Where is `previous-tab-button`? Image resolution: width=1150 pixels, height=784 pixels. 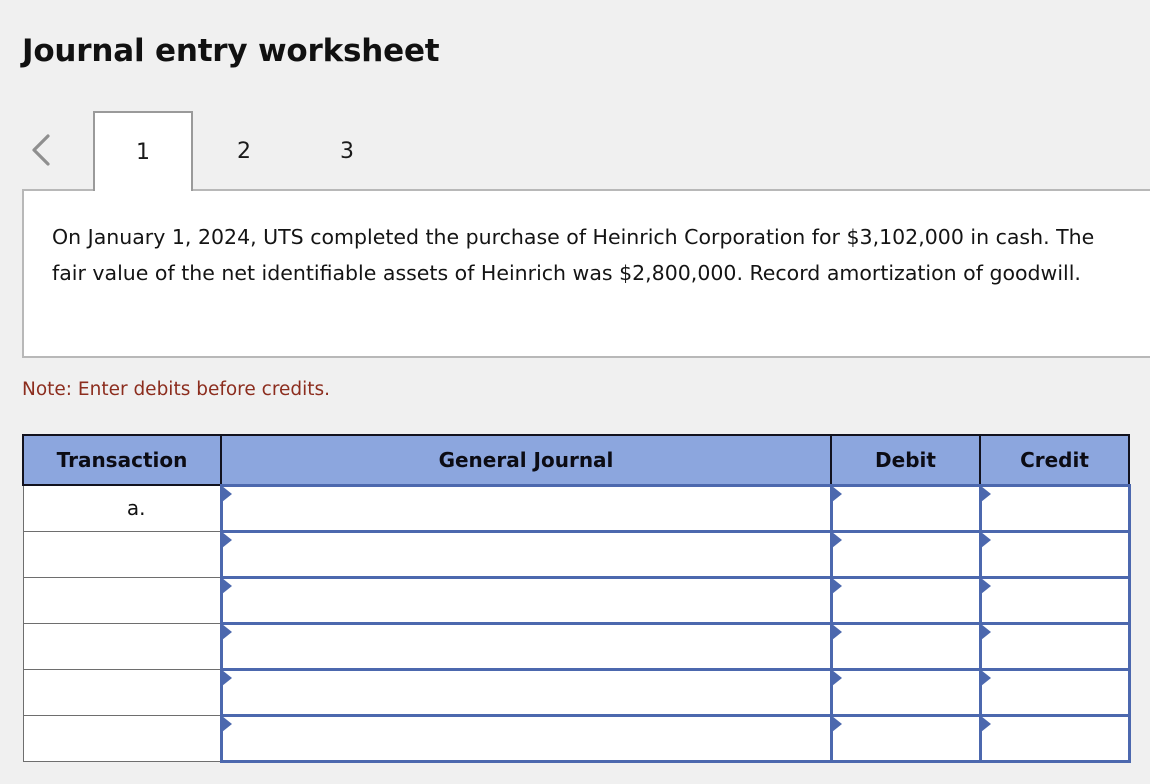
previous-tab-button is located at coordinates (41, 150).